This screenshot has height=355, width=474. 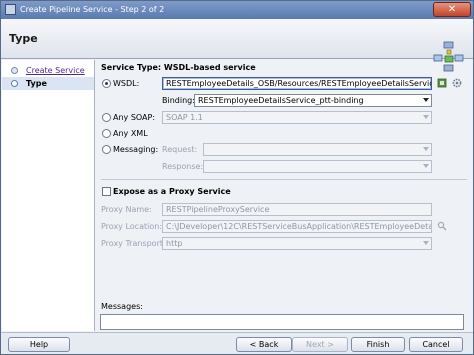 I want to click on window-app-icon, so click(x=10, y=9).